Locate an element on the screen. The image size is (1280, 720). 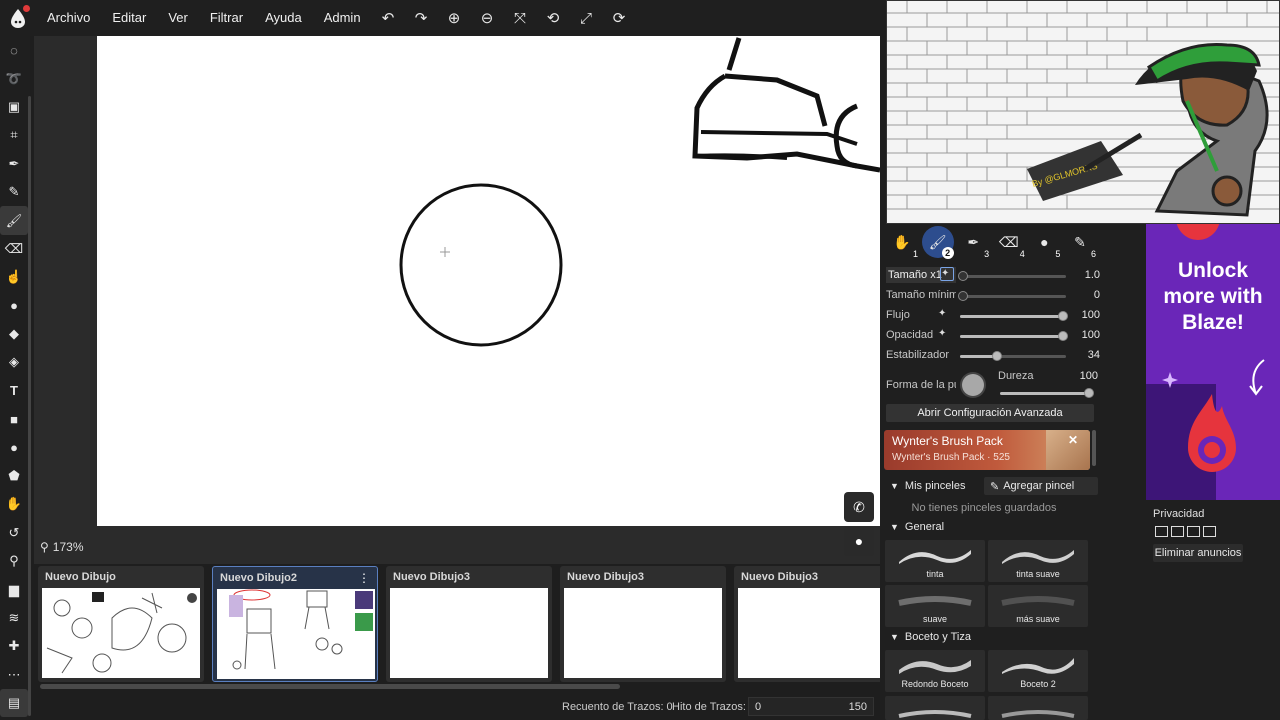
blur-icon: ● is located at coordinates (14, 306).